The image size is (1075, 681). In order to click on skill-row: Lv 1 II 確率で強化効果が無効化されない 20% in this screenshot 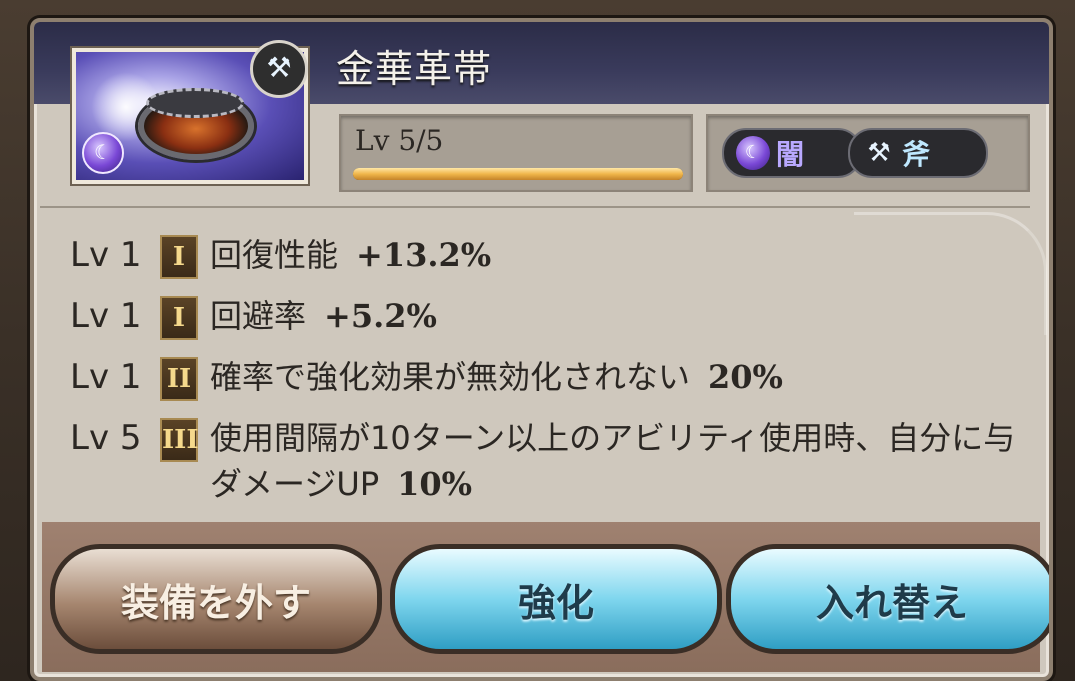, I will do `click(550, 377)`.